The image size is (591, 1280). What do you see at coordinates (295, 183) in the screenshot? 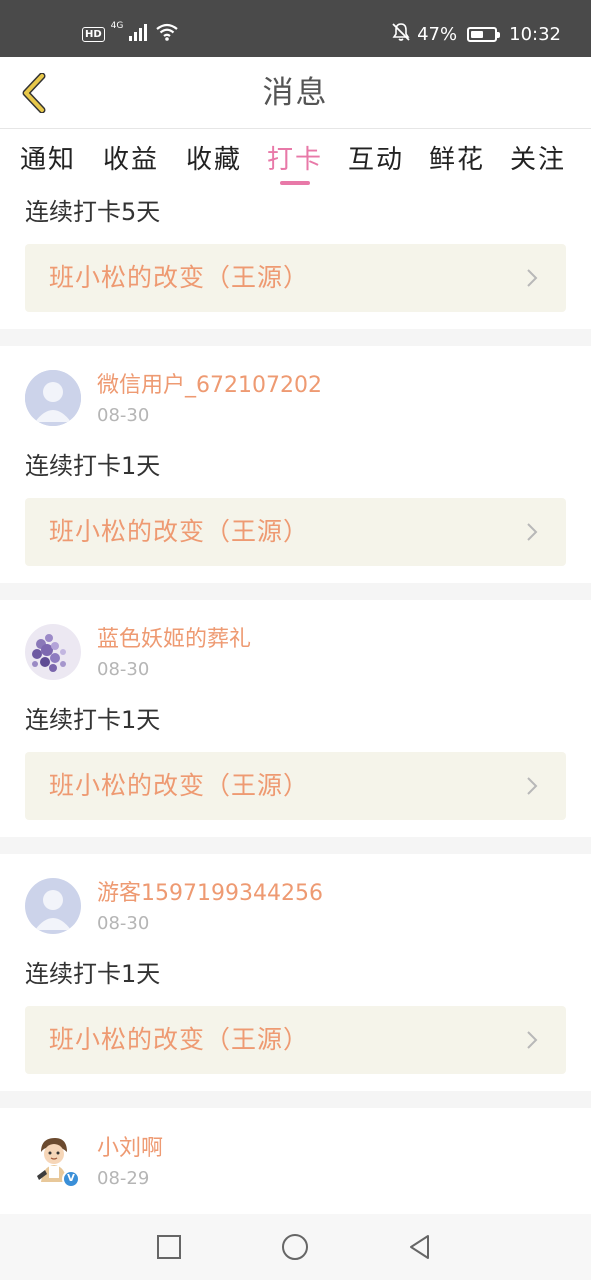
I see `active-tab-indicator` at bounding box center [295, 183].